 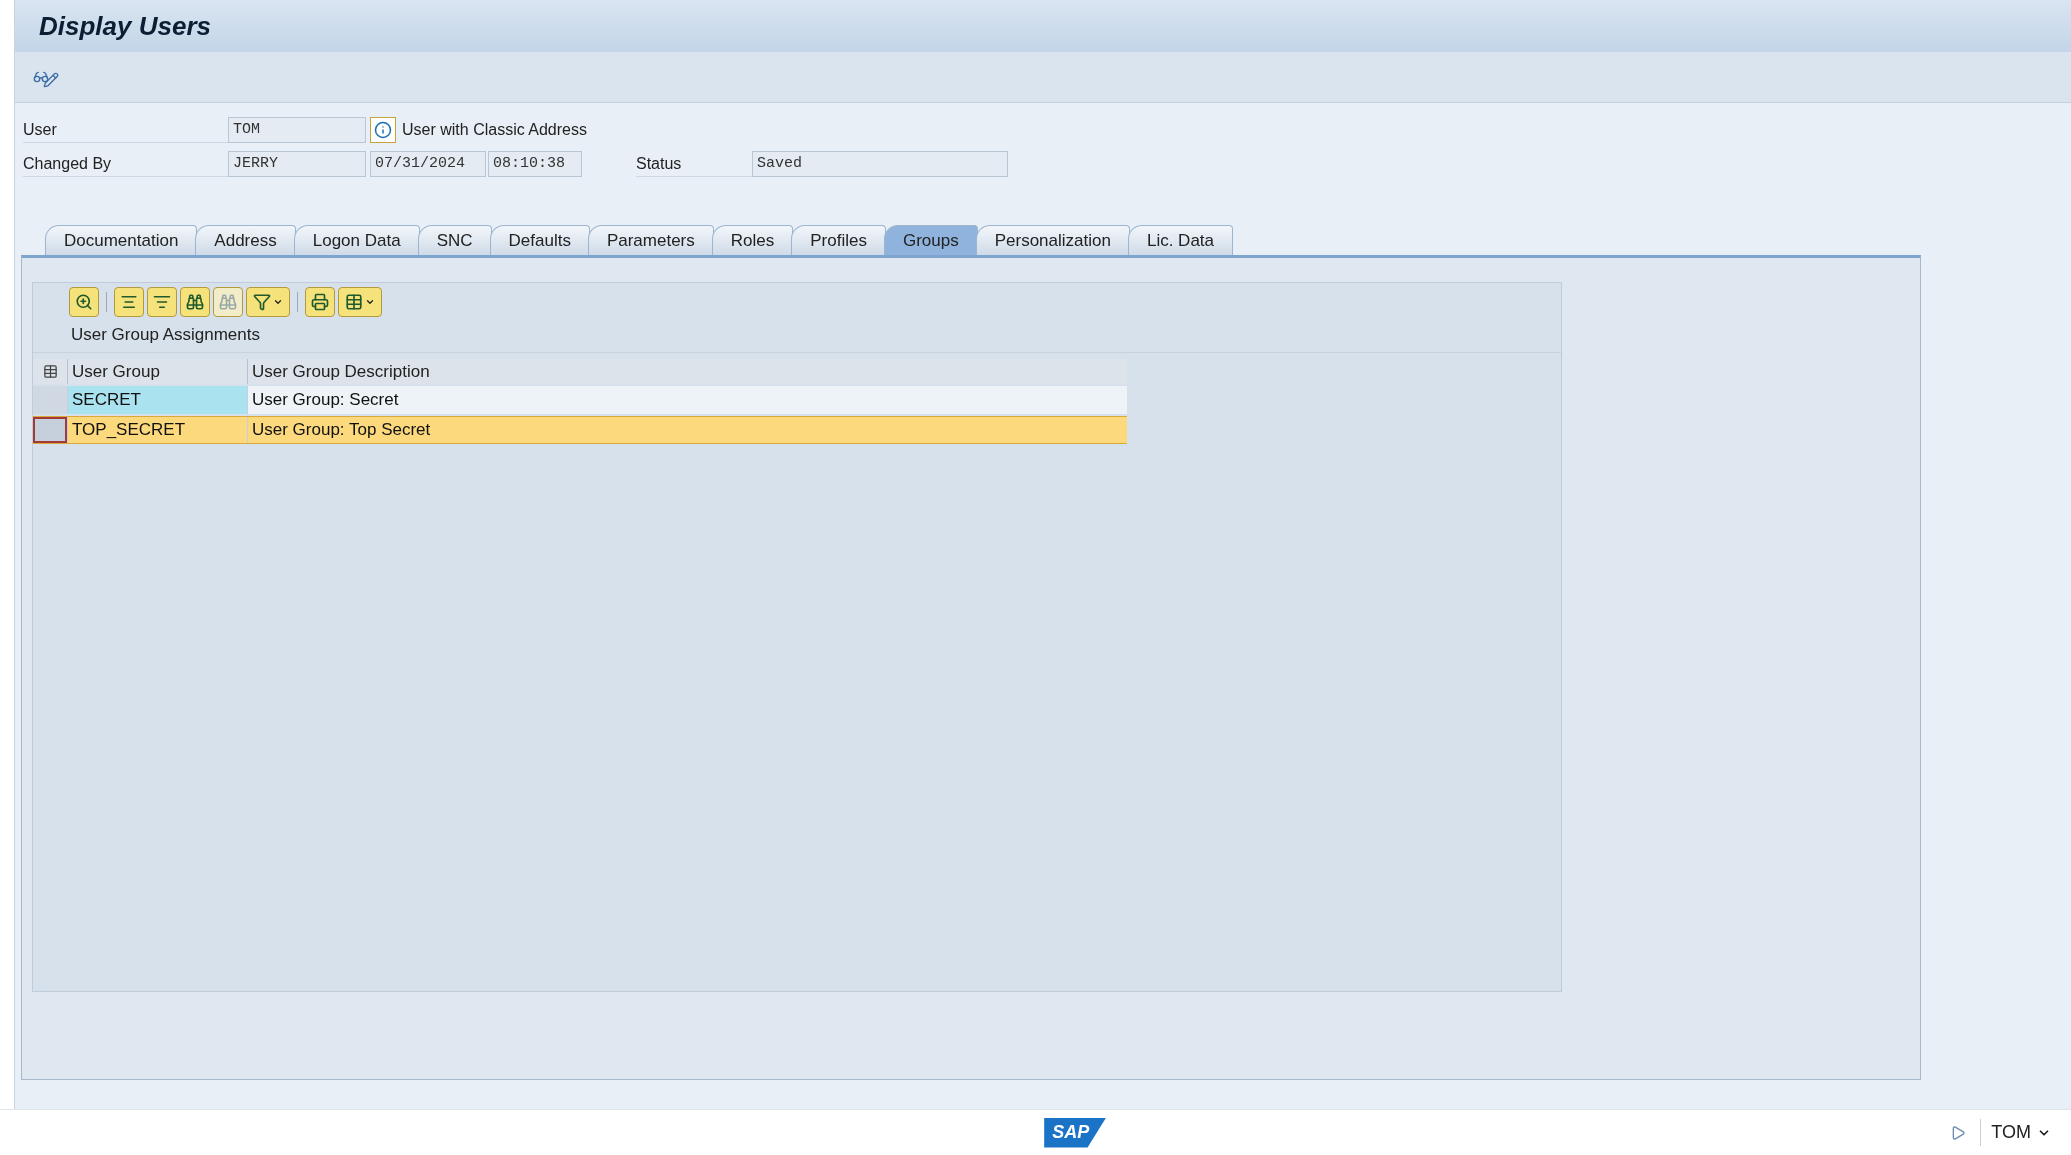 I want to click on sort-descending-button, so click(x=162, y=302).